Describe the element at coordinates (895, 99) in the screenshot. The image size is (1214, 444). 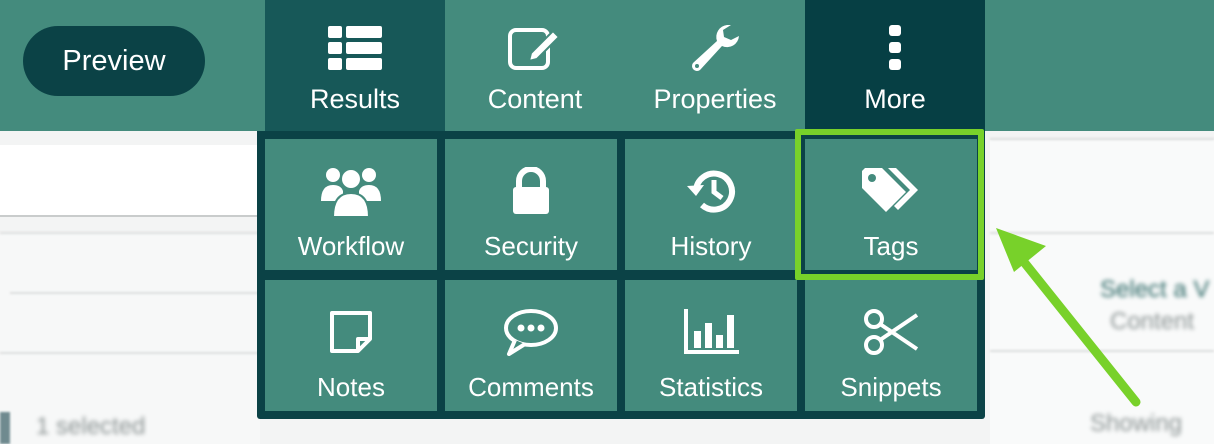
I see `tab-label: More` at that location.